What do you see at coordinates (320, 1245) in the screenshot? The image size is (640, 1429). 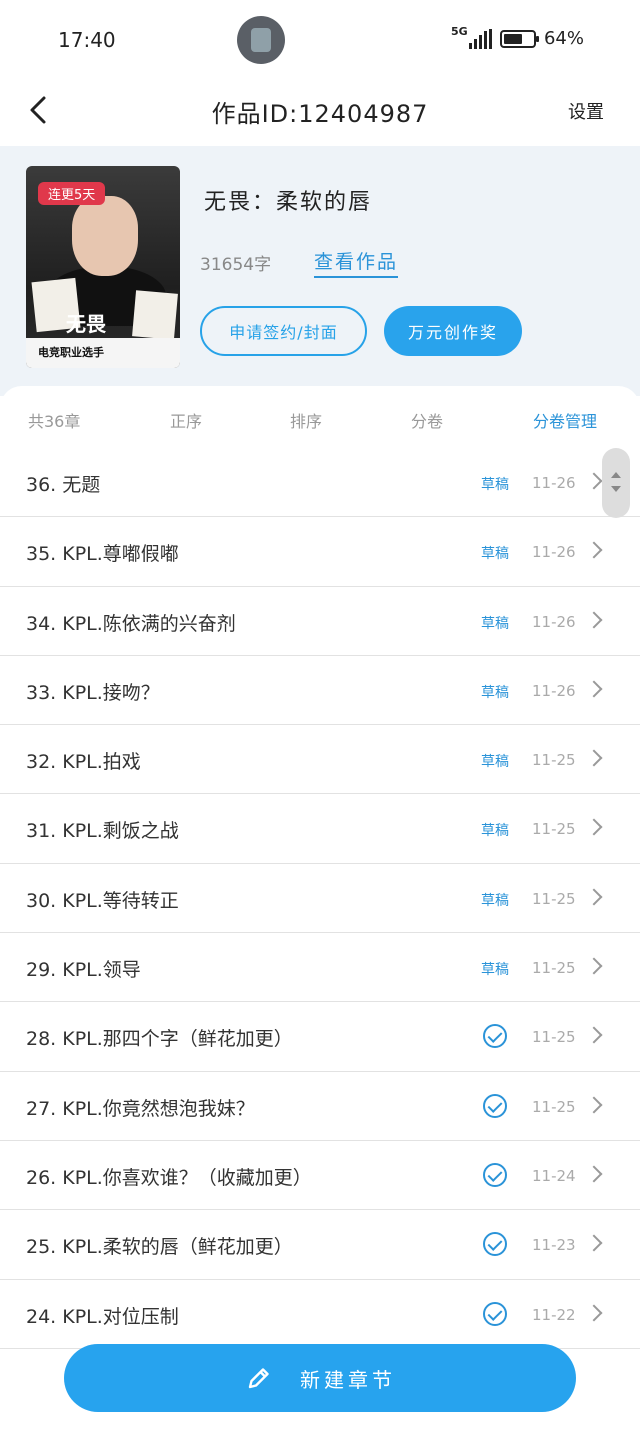 I see `chapter-row: 25. KPL.柔软的唇（鲜花加更） 11-23` at bounding box center [320, 1245].